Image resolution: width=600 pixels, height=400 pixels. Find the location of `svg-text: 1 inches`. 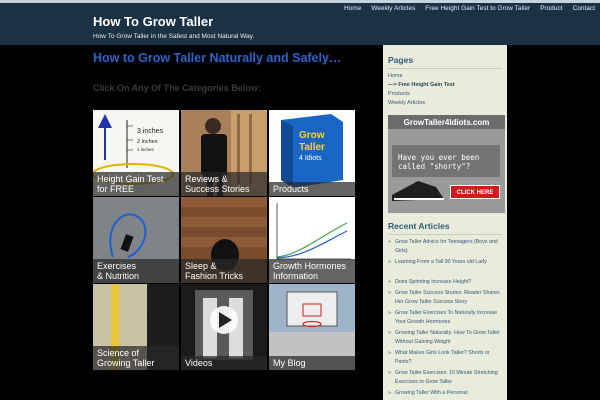

svg-text: 1 inches is located at coordinates (146, 149).